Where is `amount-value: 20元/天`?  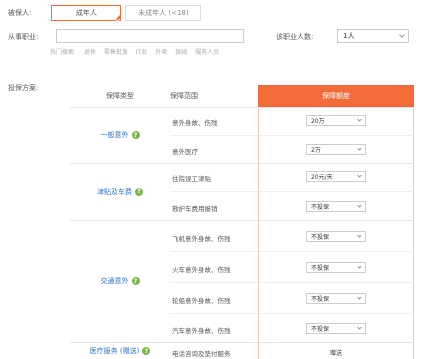 amount-value: 20元/天 is located at coordinates (322, 177).